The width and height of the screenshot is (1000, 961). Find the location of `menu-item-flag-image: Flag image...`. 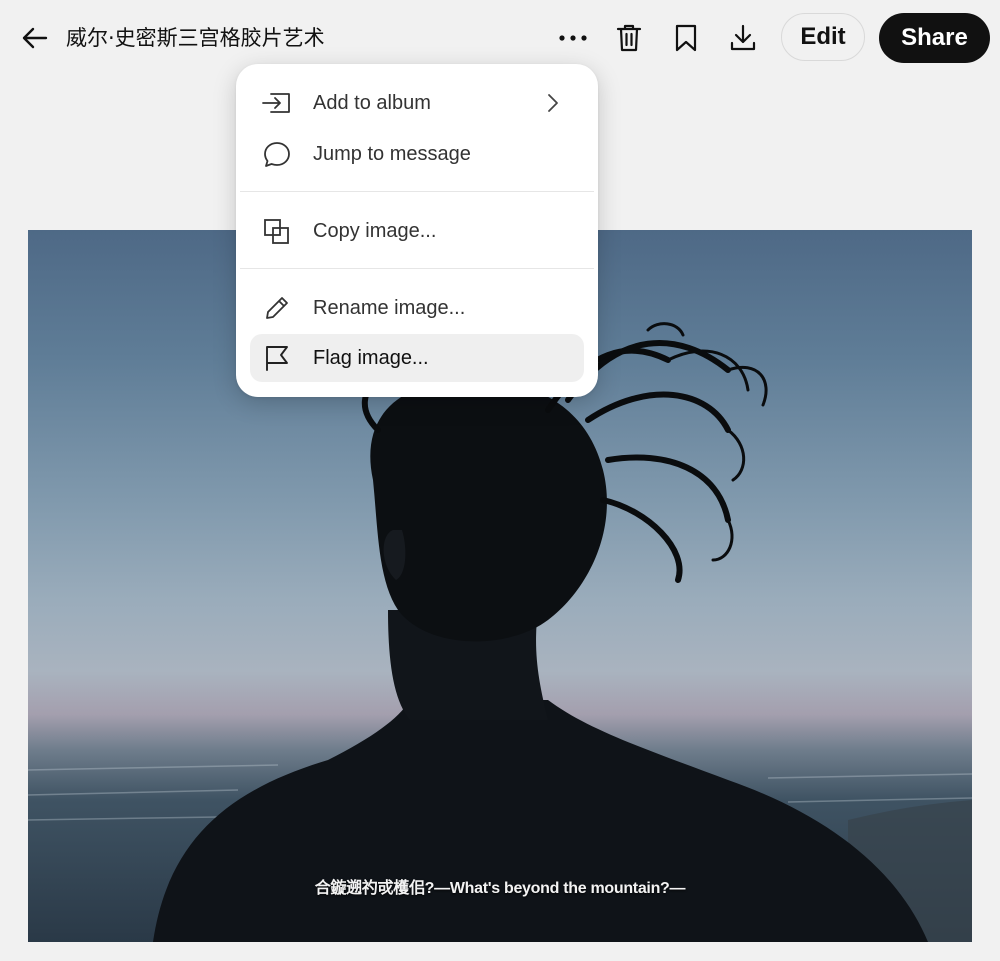

menu-item-flag-image: Flag image... is located at coordinates (417, 358).